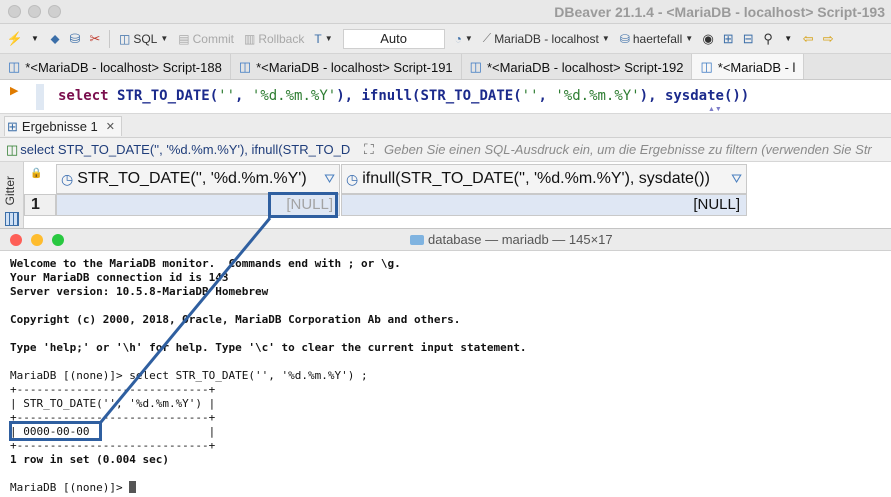  I want to click on transaction-mode-button: T ▼, so click(323, 39).